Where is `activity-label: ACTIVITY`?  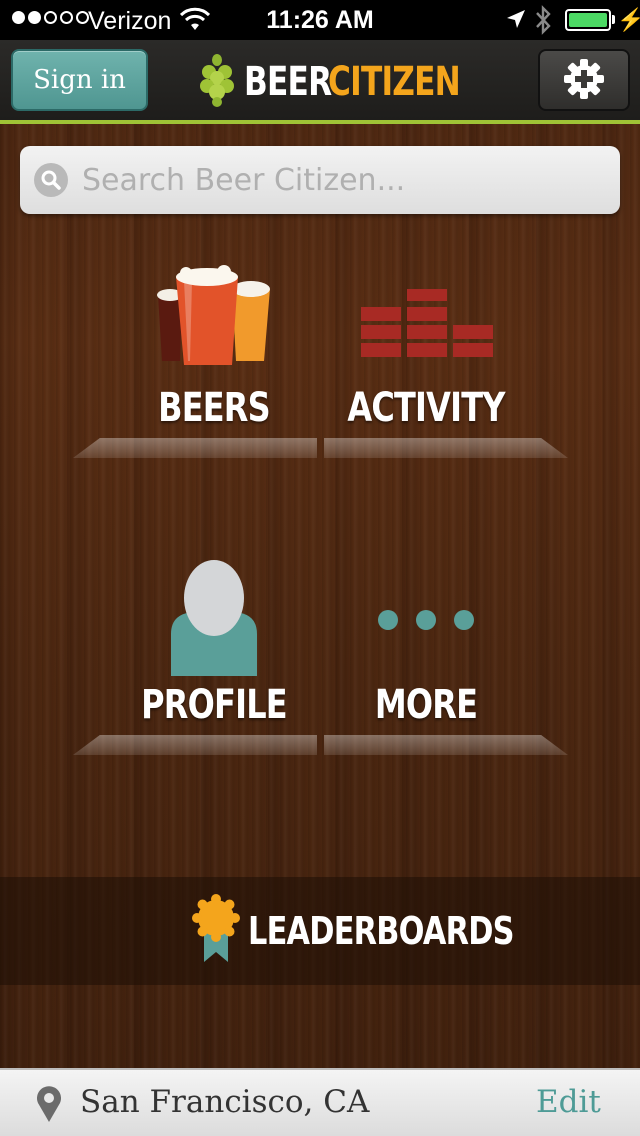 activity-label: ACTIVITY is located at coordinates (426, 408).